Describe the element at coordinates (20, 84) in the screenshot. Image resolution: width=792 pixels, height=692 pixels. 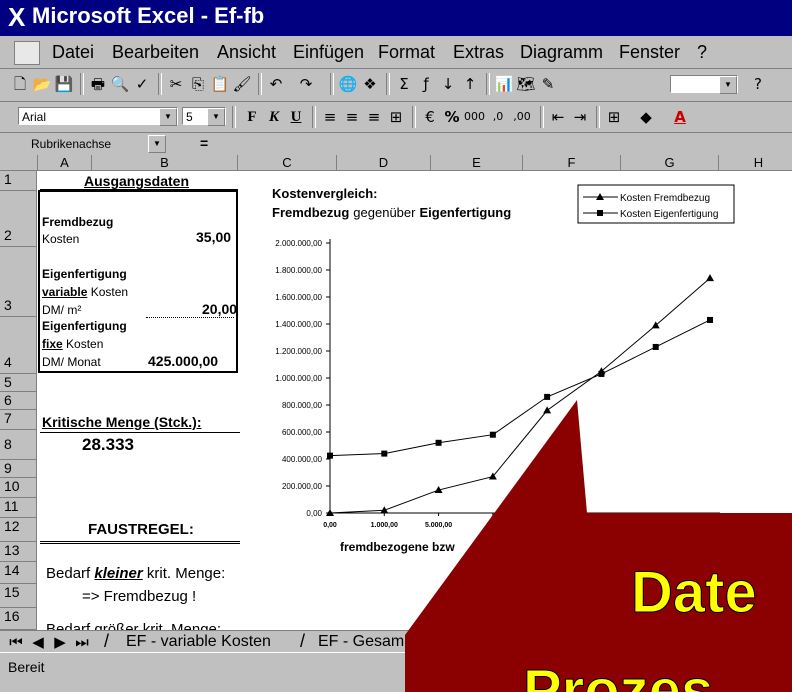
I see `new-file-icon: 🗋` at that location.